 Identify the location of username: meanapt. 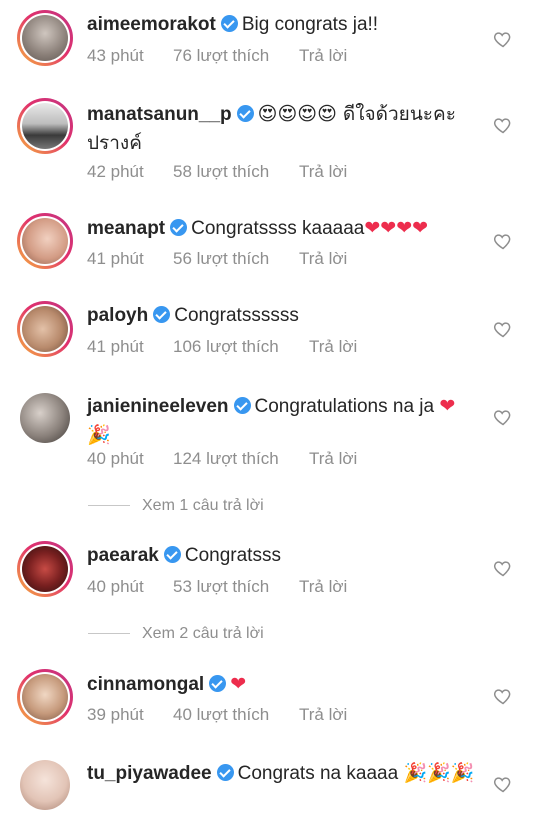
(126, 228).